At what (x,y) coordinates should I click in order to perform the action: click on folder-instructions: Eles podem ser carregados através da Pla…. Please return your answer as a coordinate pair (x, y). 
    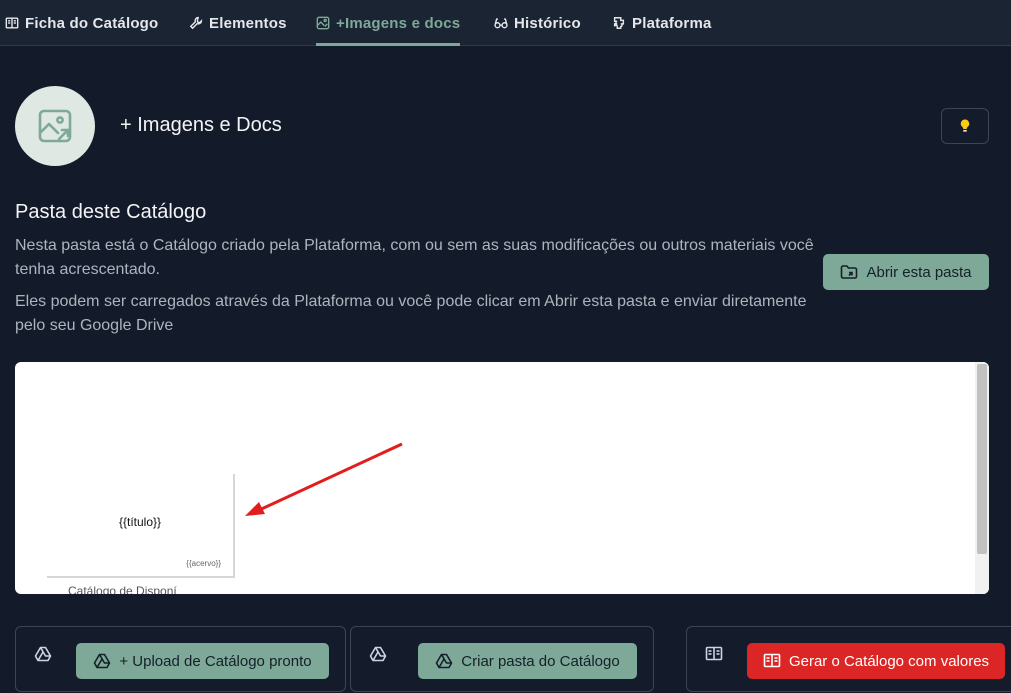
    Looking at the image, I should click on (411, 313).